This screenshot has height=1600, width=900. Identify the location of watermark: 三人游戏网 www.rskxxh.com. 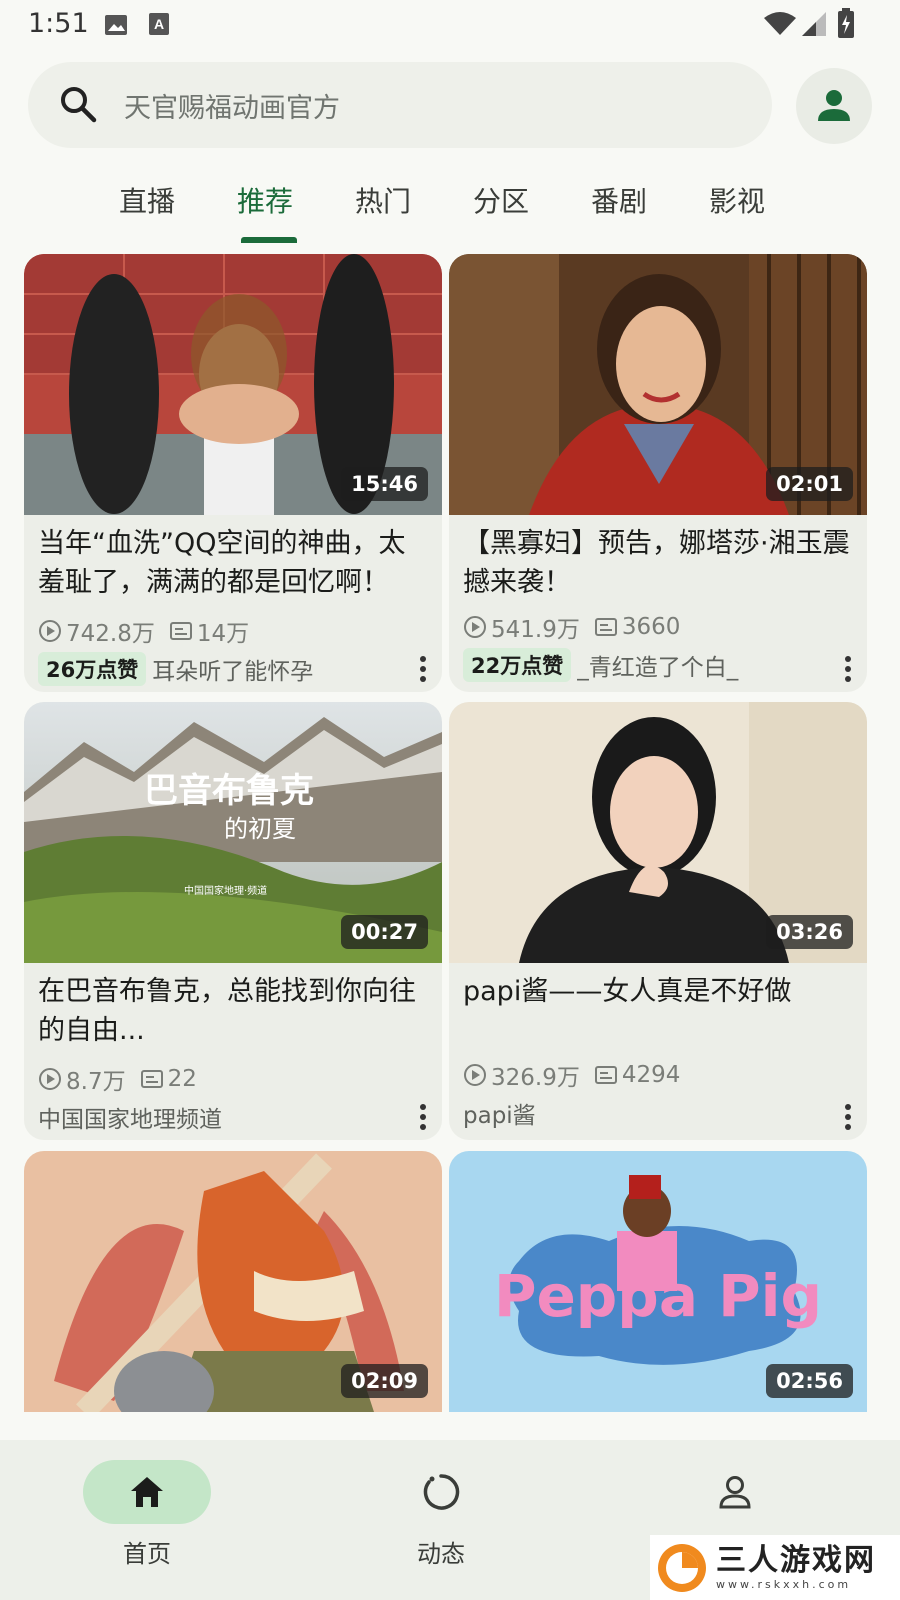
(775, 1567).